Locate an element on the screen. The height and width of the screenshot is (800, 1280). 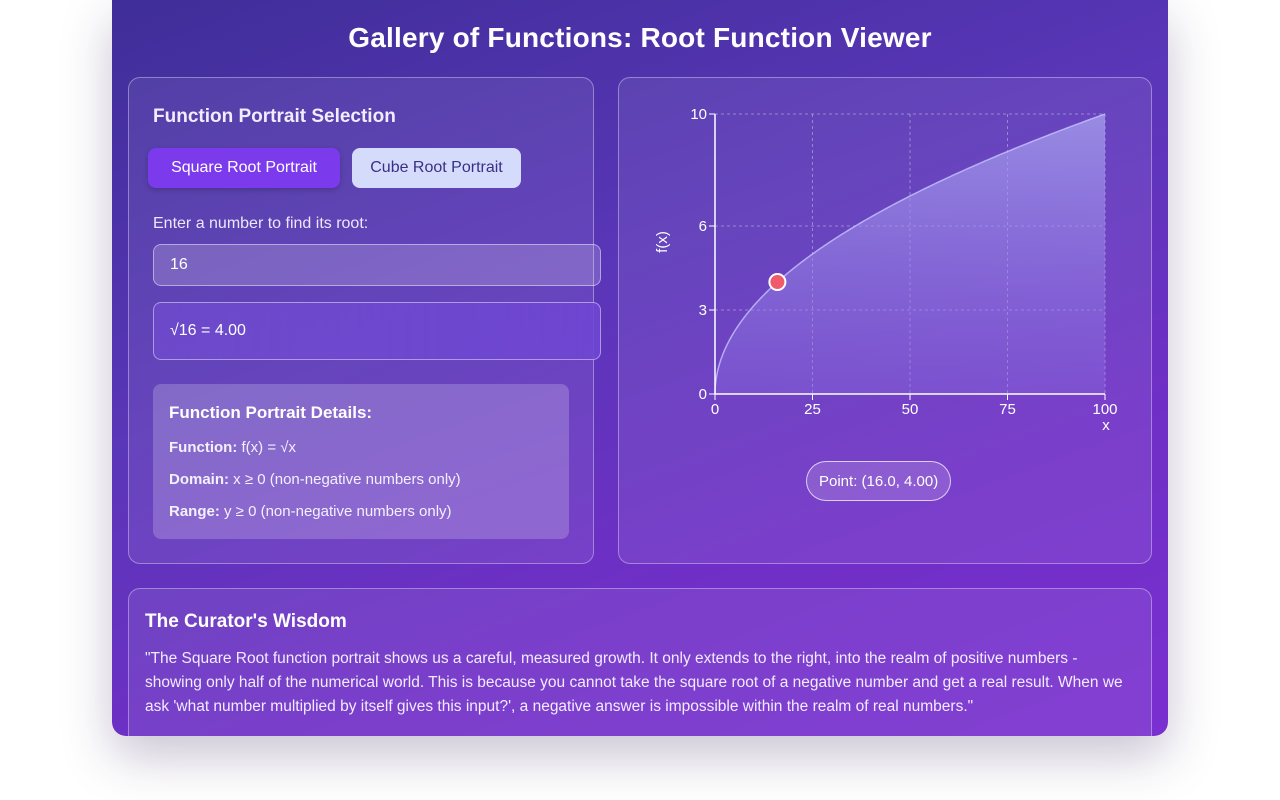
square-root-button: Square Root Portrait is located at coordinates (244, 168).